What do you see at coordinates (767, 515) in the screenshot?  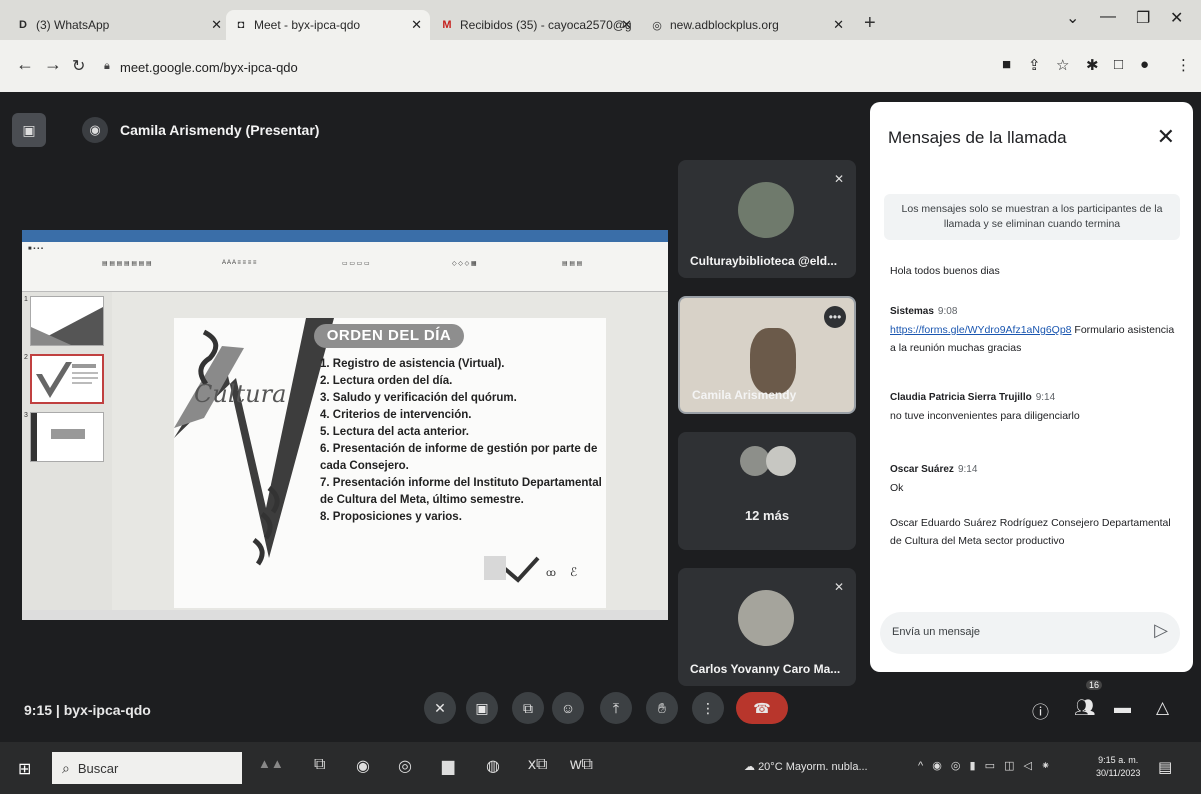 I see `more-participants-label: 12 más` at bounding box center [767, 515].